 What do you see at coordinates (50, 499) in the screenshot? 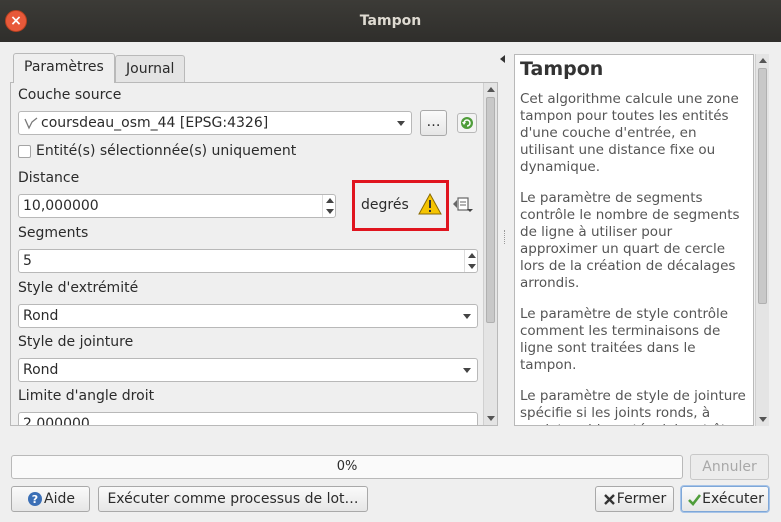
I see `help-button: ? Aide` at bounding box center [50, 499].